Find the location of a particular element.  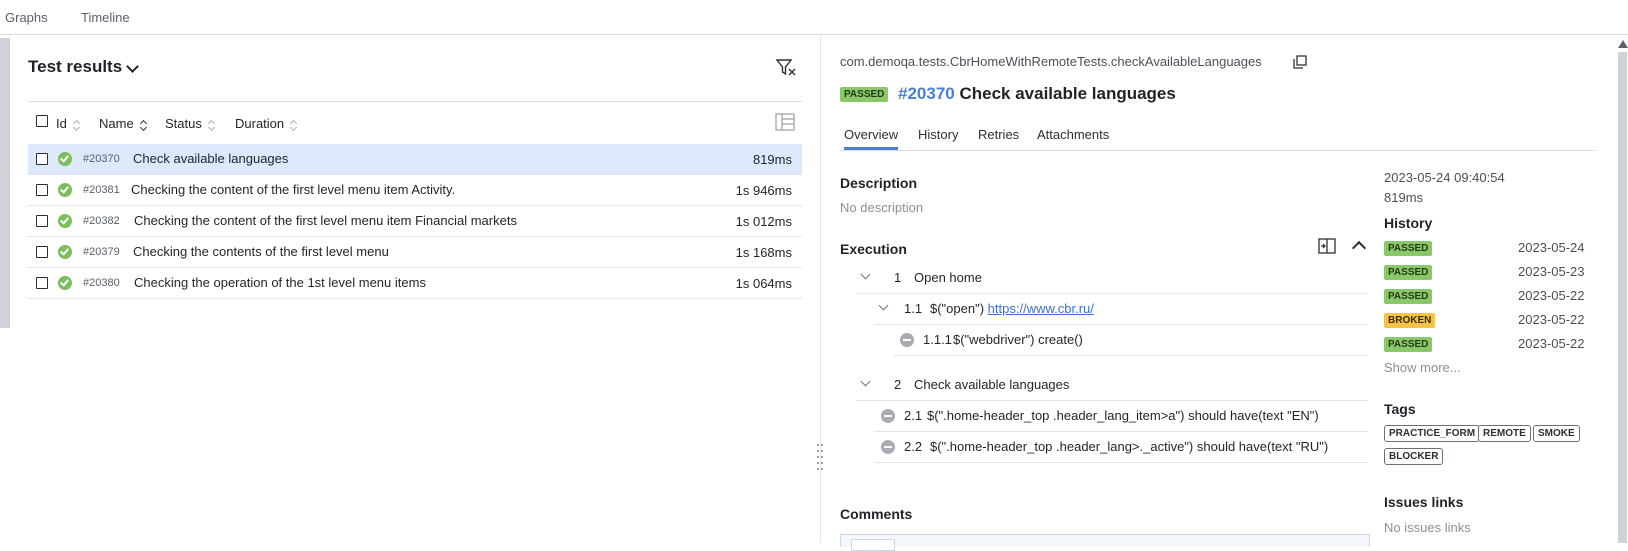

tab-attachments: Attachments is located at coordinates (1073, 134).